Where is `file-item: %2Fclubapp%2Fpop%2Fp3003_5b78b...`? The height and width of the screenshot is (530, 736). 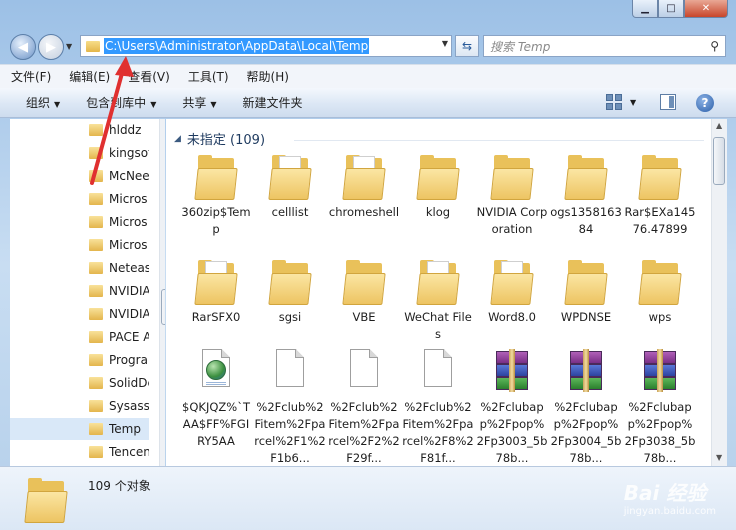
file-item: %2Fclubapp%2Fpop%2Fp3003_5b78b... is located at coordinates (512, 407).